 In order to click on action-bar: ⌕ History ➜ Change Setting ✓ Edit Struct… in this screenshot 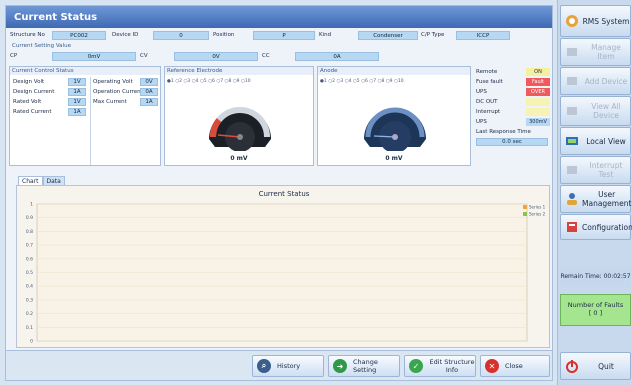, I will do `click(279, 365)`.